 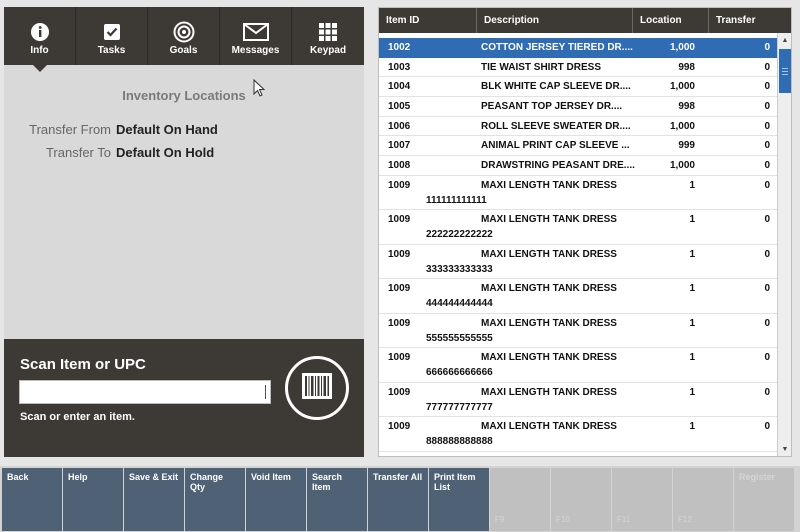 What do you see at coordinates (112, 36) in the screenshot?
I see `nav-tasks: Tasks` at bounding box center [112, 36].